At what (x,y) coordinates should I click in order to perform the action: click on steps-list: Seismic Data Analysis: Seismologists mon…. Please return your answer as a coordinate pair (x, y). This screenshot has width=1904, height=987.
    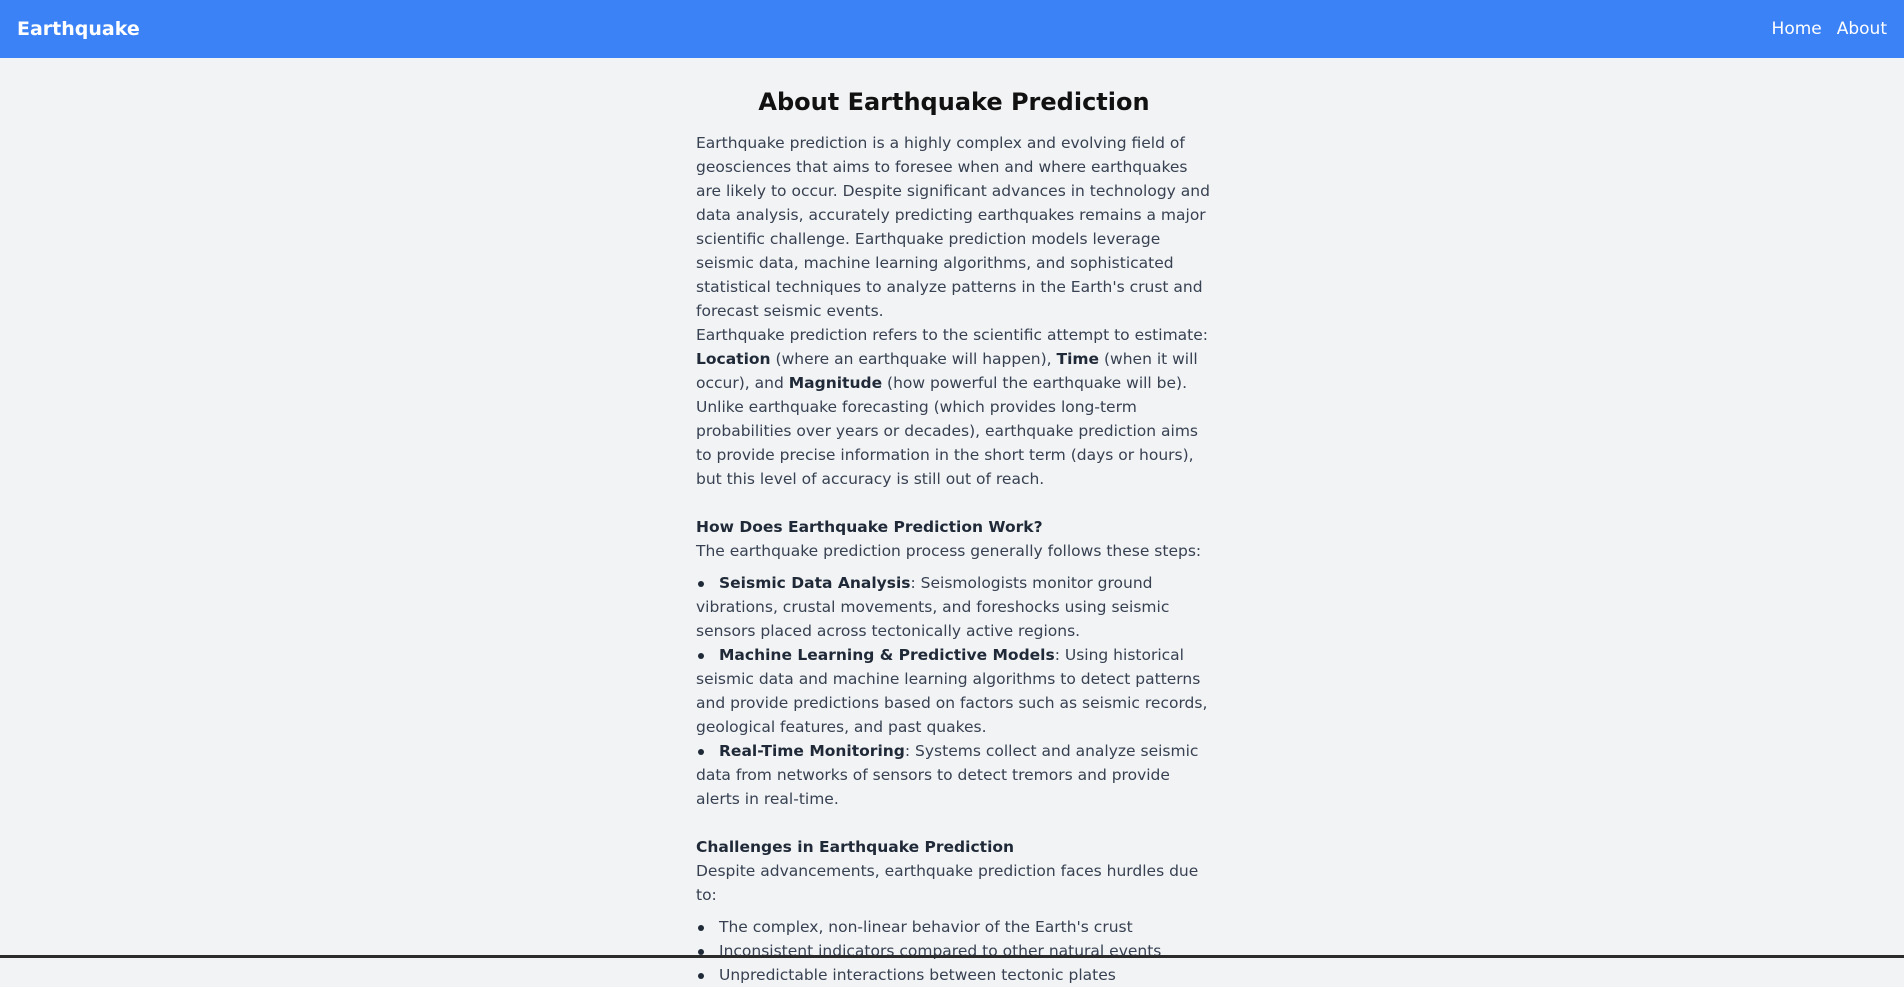
    Looking at the image, I should click on (954, 691).